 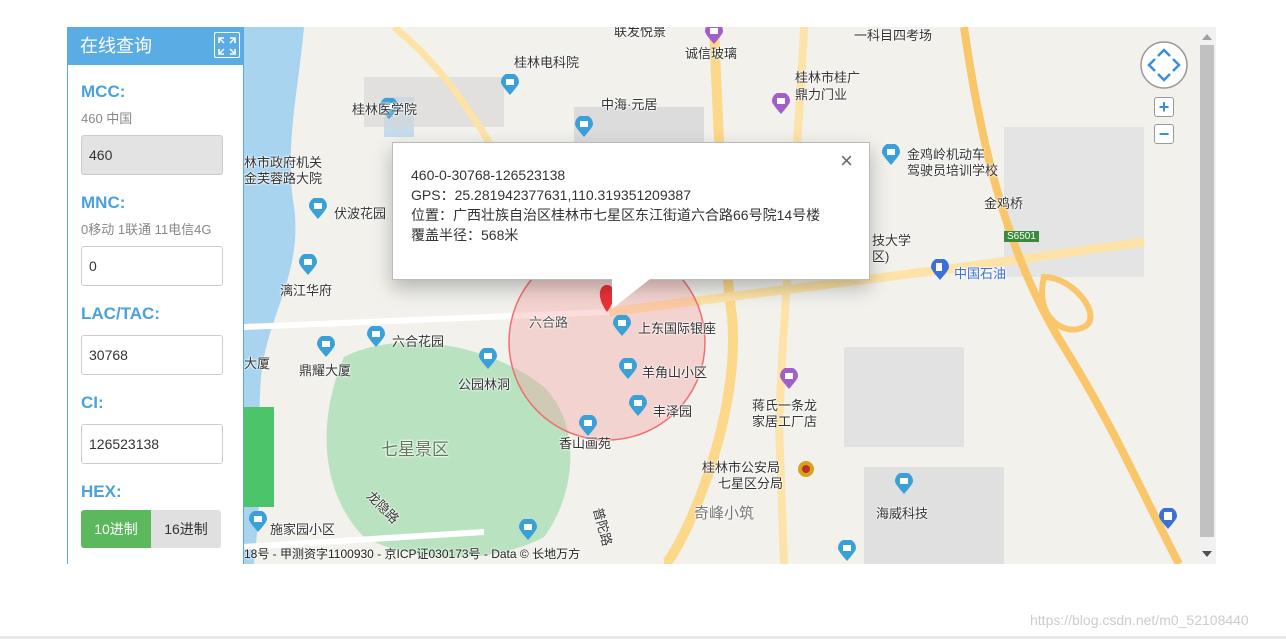 I want to click on map-label: 施家园小区, so click(x=303, y=529).